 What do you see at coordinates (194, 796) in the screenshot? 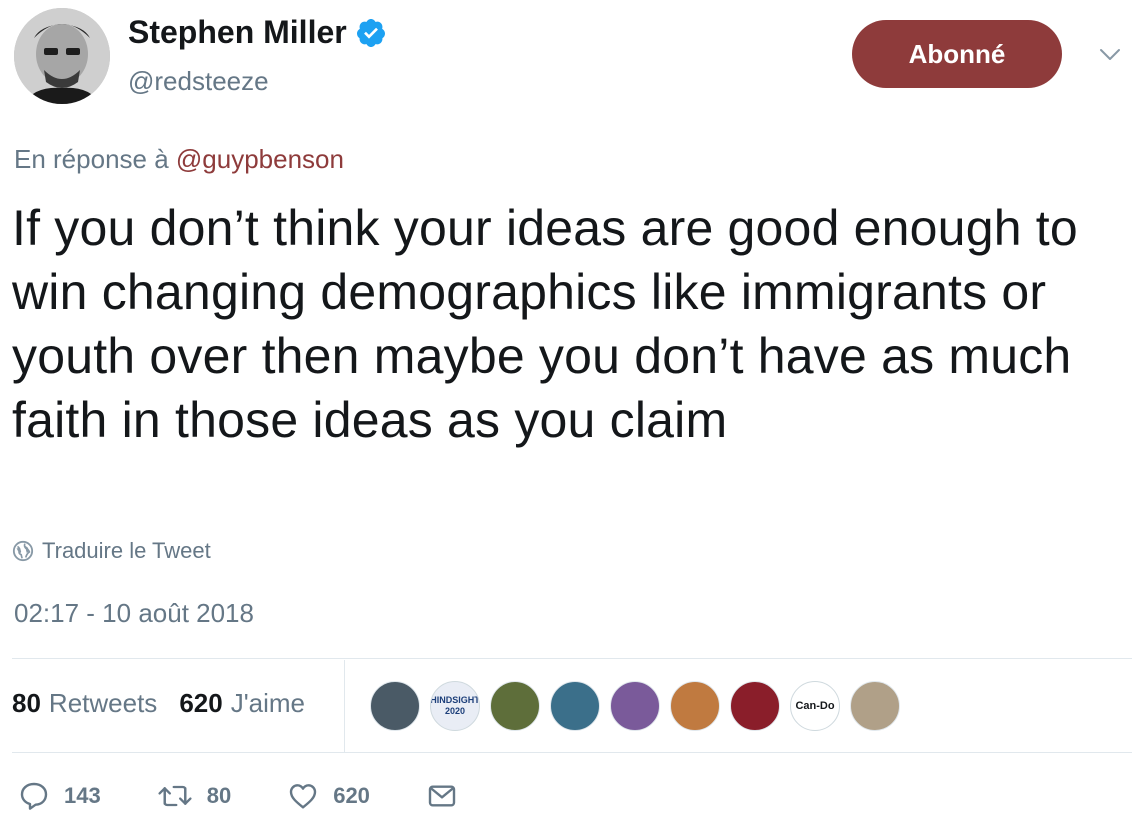
I see `retweet-button: 80` at bounding box center [194, 796].